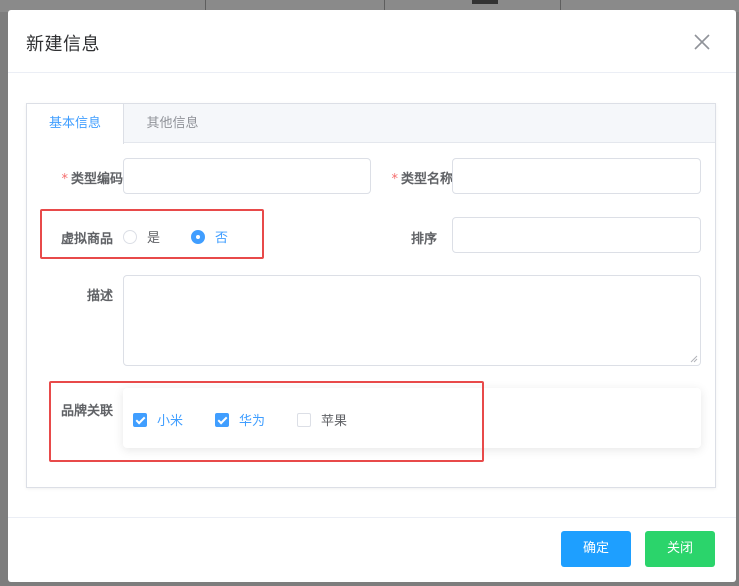 This screenshot has height=586, width=739. What do you see at coordinates (86, 239) in the screenshot?
I see `virtual-goods-label: 虚拟商品` at bounding box center [86, 239].